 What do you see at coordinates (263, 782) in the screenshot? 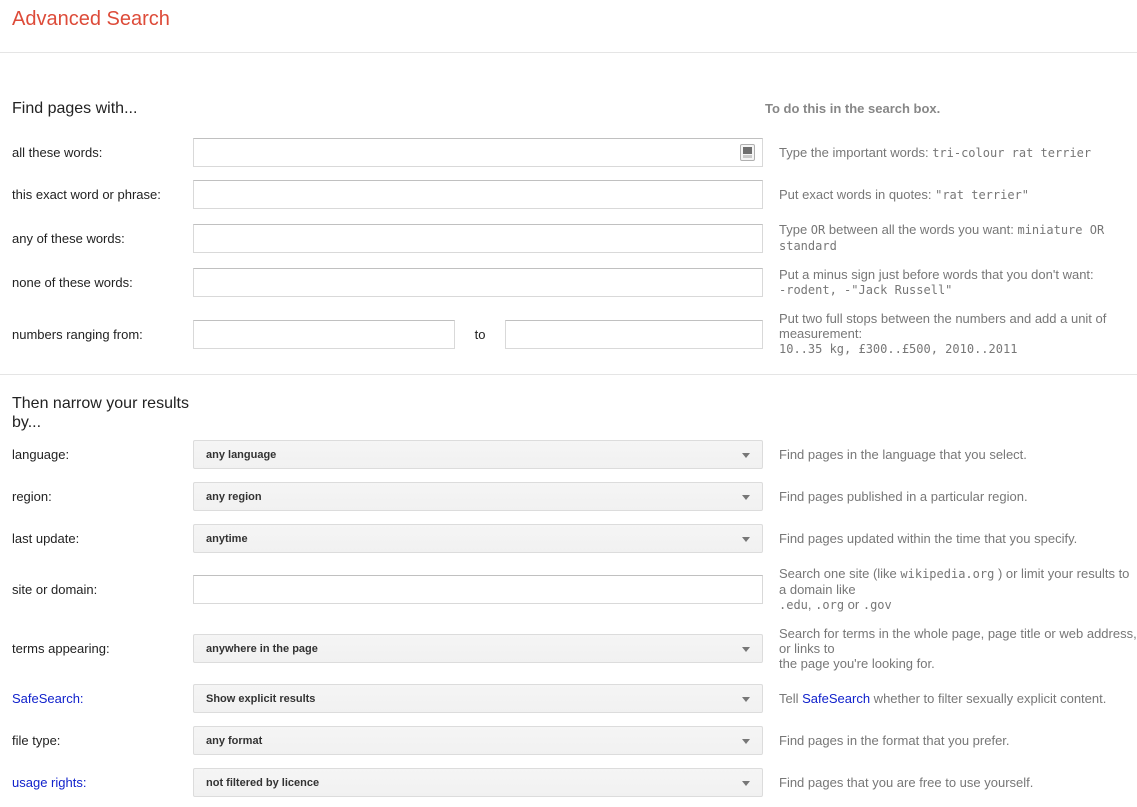
I see `usage-rights-dropdown-value: not filtered by licence` at bounding box center [263, 782].